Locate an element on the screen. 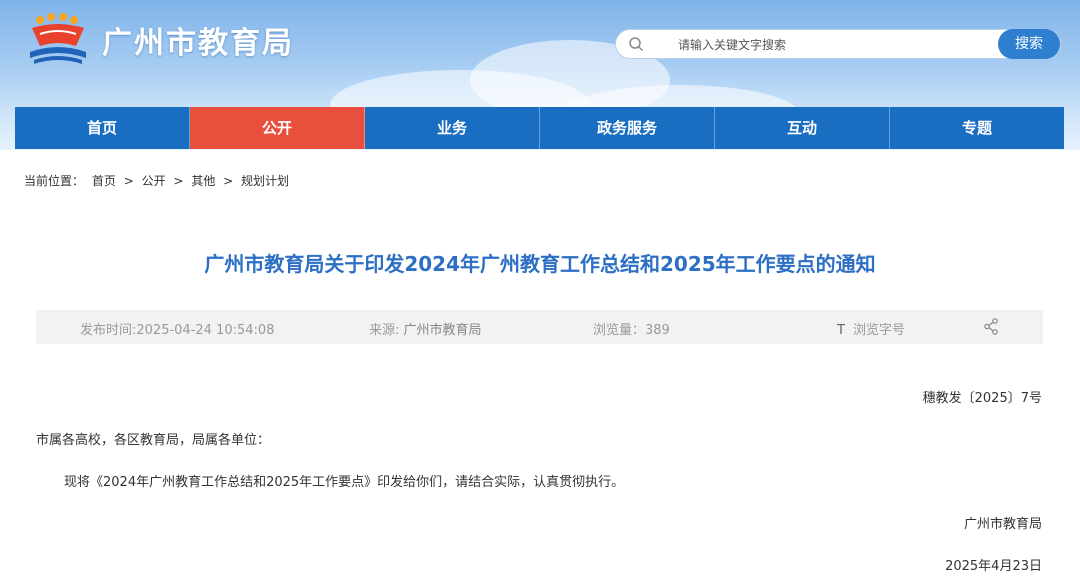 This screenshot has width=1080, height=581. article-title: 广州市教育局关于印发2024年广州教育工作总结和2025年工作要点的通知 is located at coordinates (540, 264).